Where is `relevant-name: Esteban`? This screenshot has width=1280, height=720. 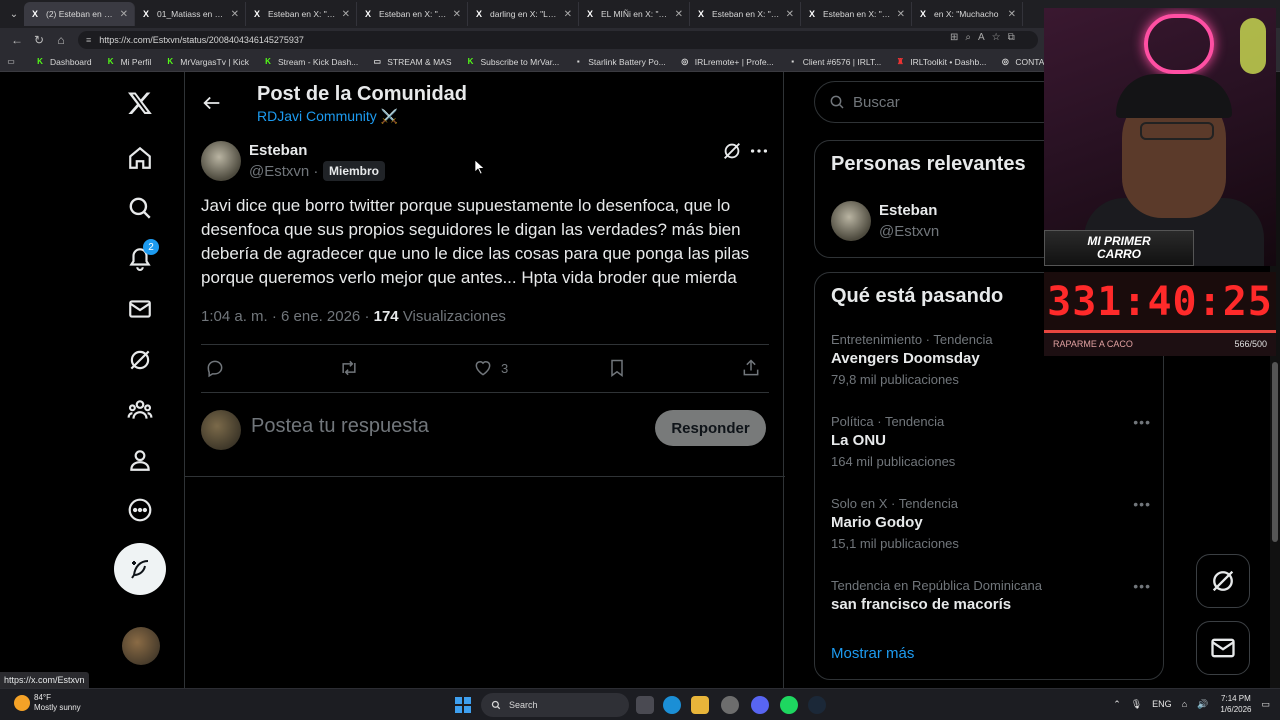
relevant-name: Esteban is located at coordinates (908, 210).